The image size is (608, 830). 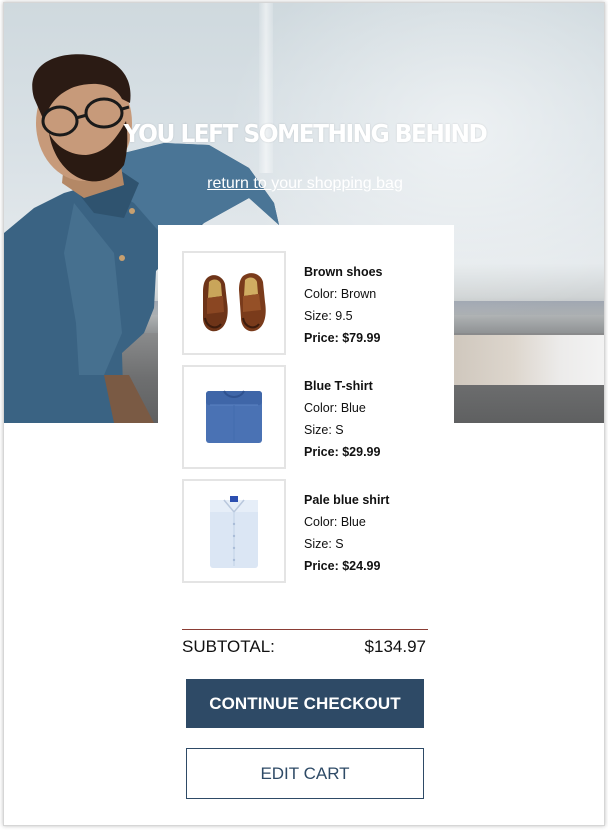 I want to click on blue-tshirt-icon, so click(x=234, y=416).